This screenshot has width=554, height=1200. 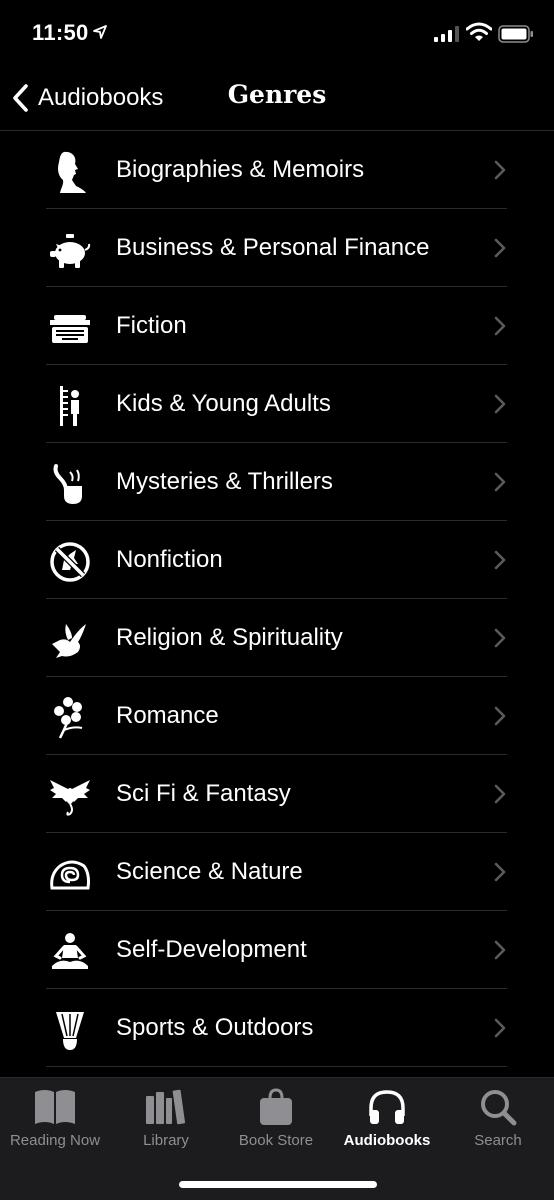 I want to click on meditation-icon, so click(x=70, y=951).